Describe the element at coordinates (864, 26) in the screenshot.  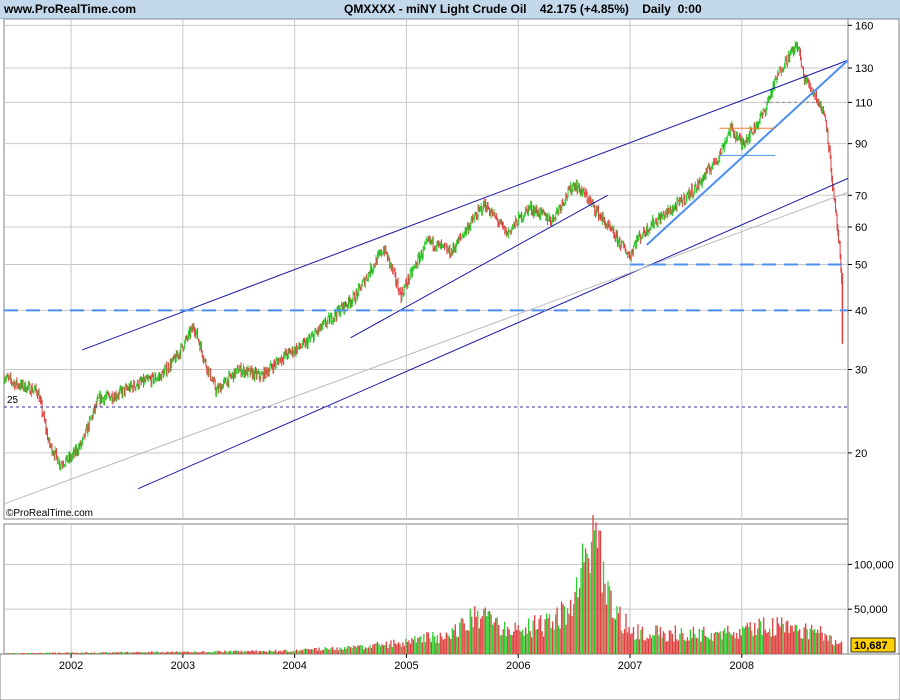
I see `price-tick-label: 160` at that location.